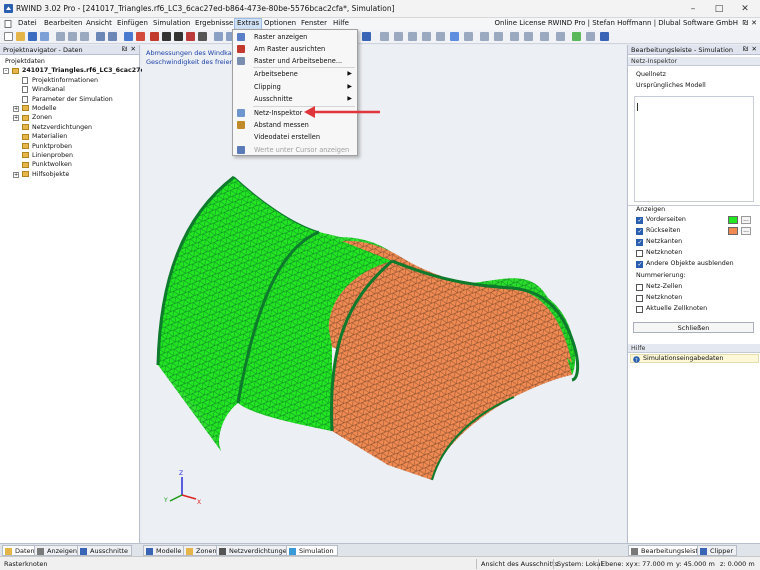  I want to click on display-icon, so click(366, 36).